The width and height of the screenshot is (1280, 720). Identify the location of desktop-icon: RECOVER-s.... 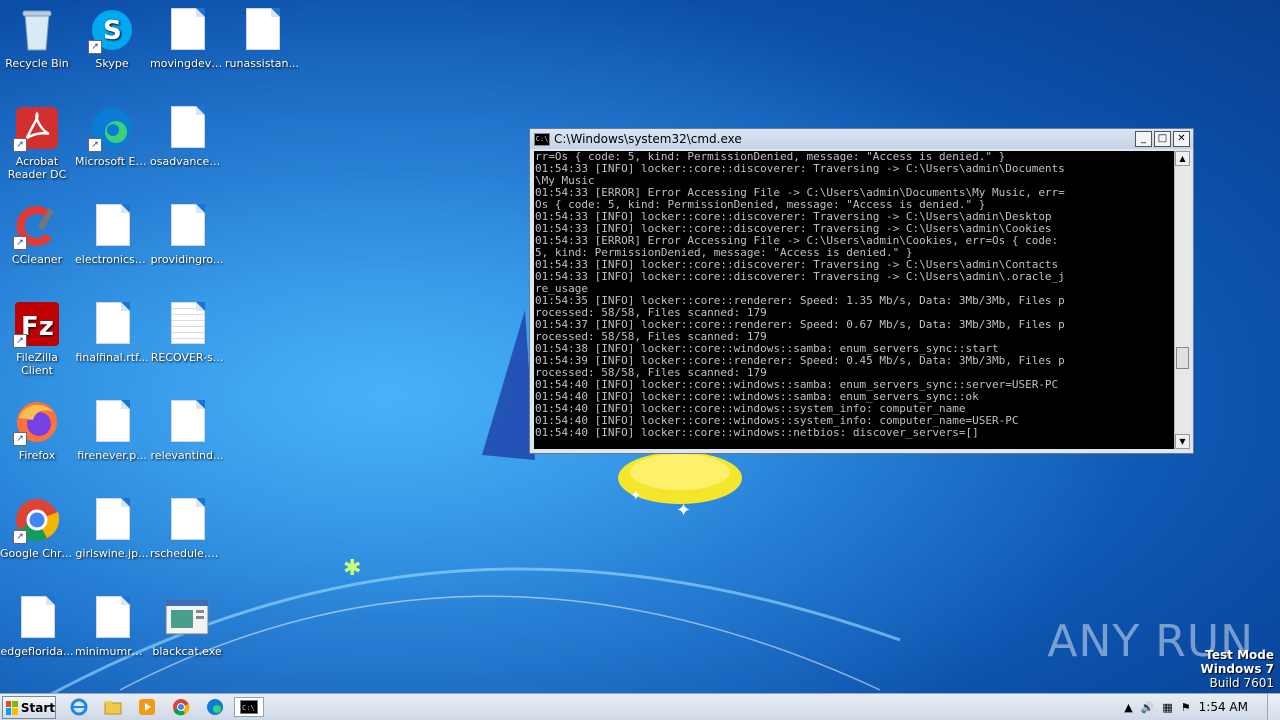
(187, 332).